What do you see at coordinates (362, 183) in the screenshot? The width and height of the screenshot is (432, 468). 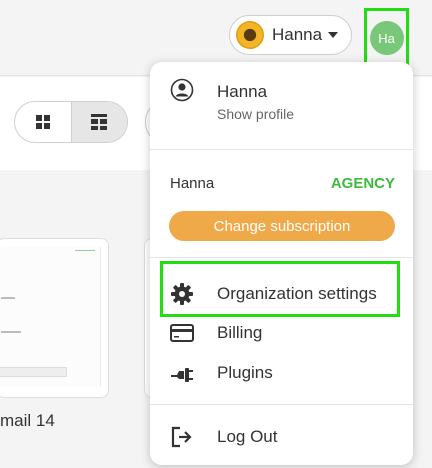 I see `plan-badge: AGENCY` at bounding box center [362, 183].